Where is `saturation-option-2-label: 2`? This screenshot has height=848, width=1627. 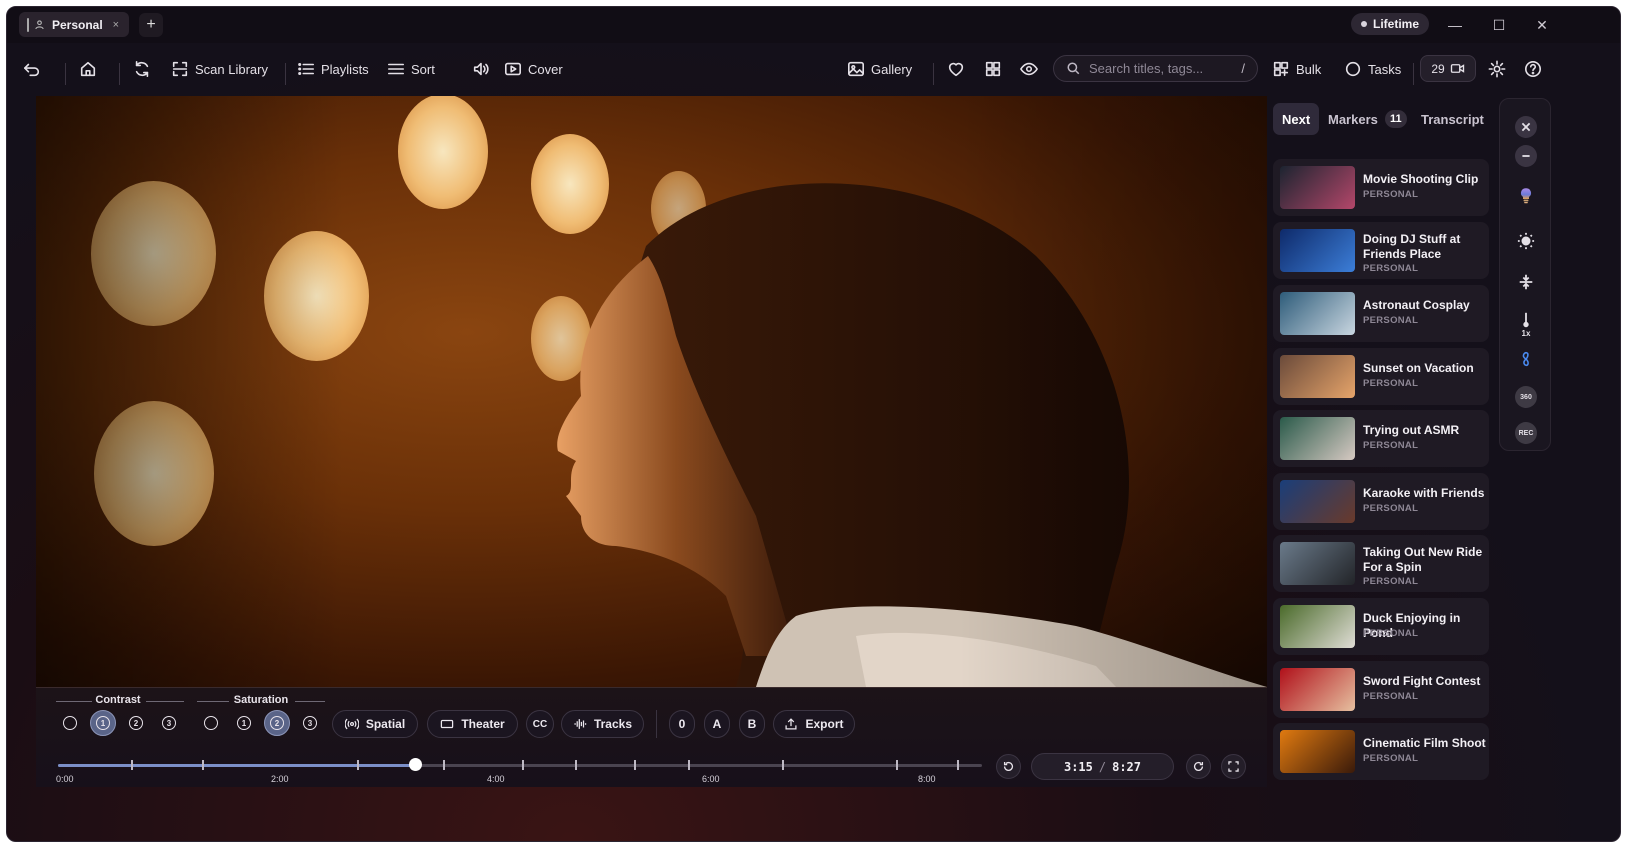
saturation-option-2-label: 2 is located at coordinates (277, 723).